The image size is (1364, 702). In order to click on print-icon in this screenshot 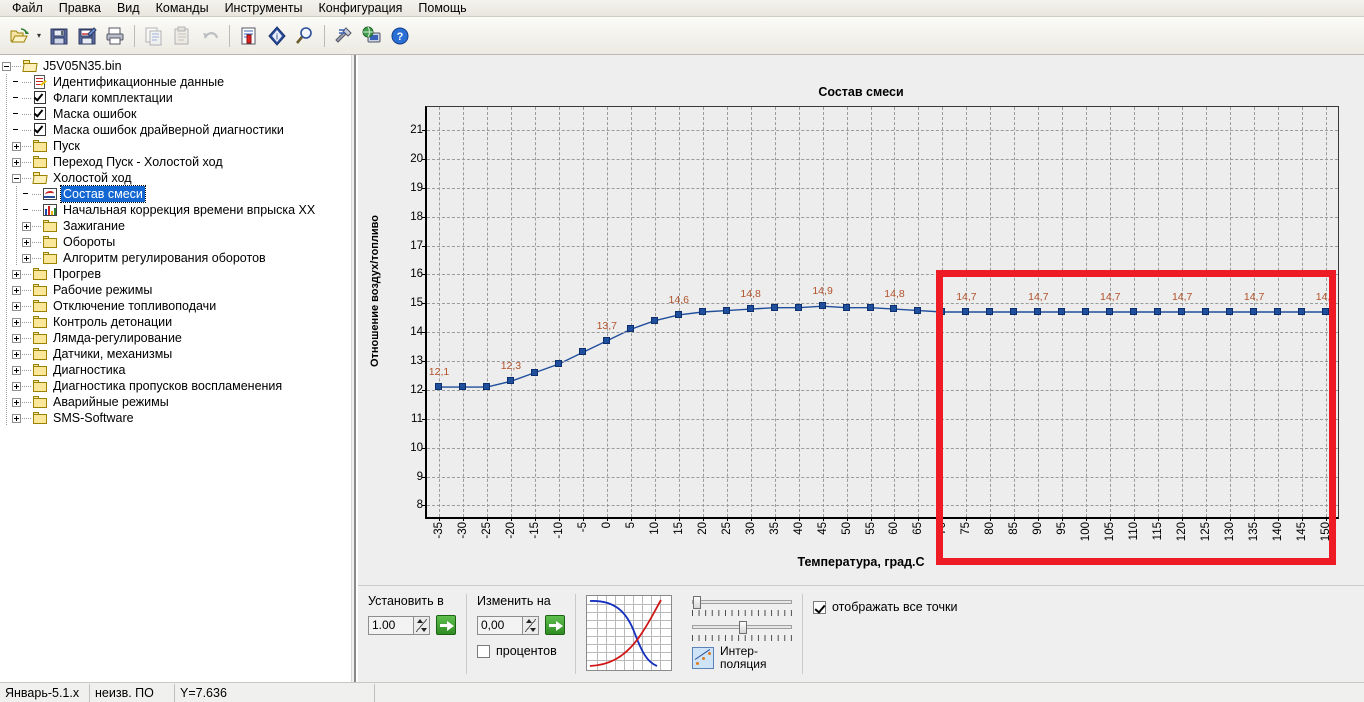, I will do `click(115, 36)`.